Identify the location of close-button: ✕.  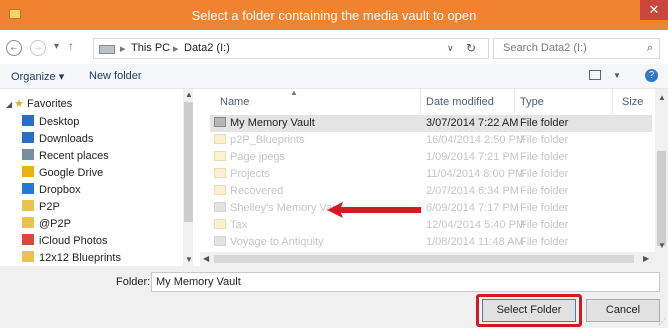
(654, 10).